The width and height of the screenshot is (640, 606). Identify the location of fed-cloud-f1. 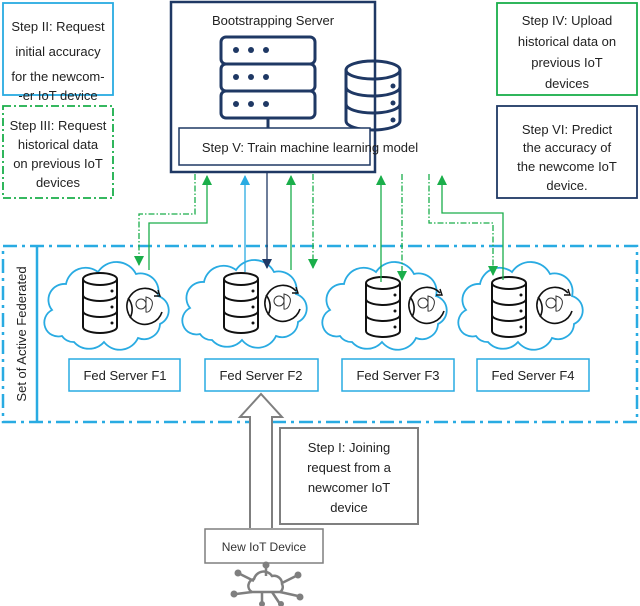
(106, 306).